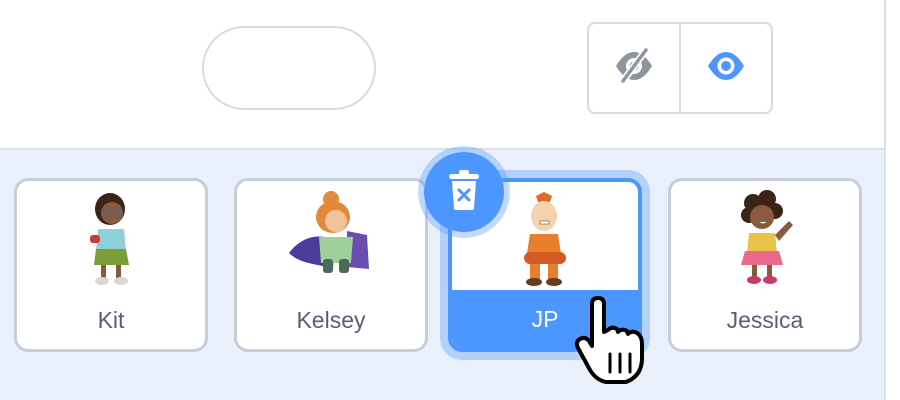  Describe the element at coordinates (331, 319) in the screenshot. I see `sprite-label: Kelsey` at that location.